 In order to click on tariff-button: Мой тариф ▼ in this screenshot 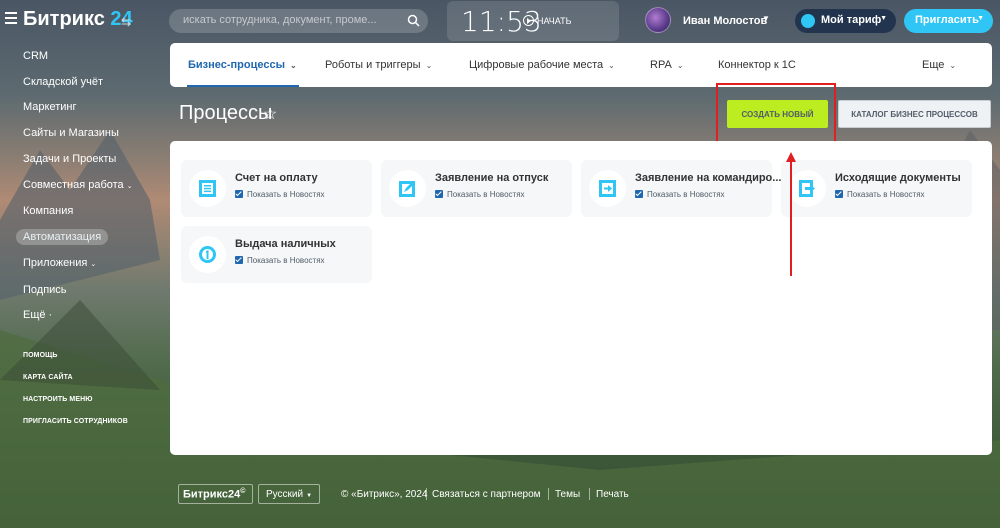, I will do `click(845, 21)`.